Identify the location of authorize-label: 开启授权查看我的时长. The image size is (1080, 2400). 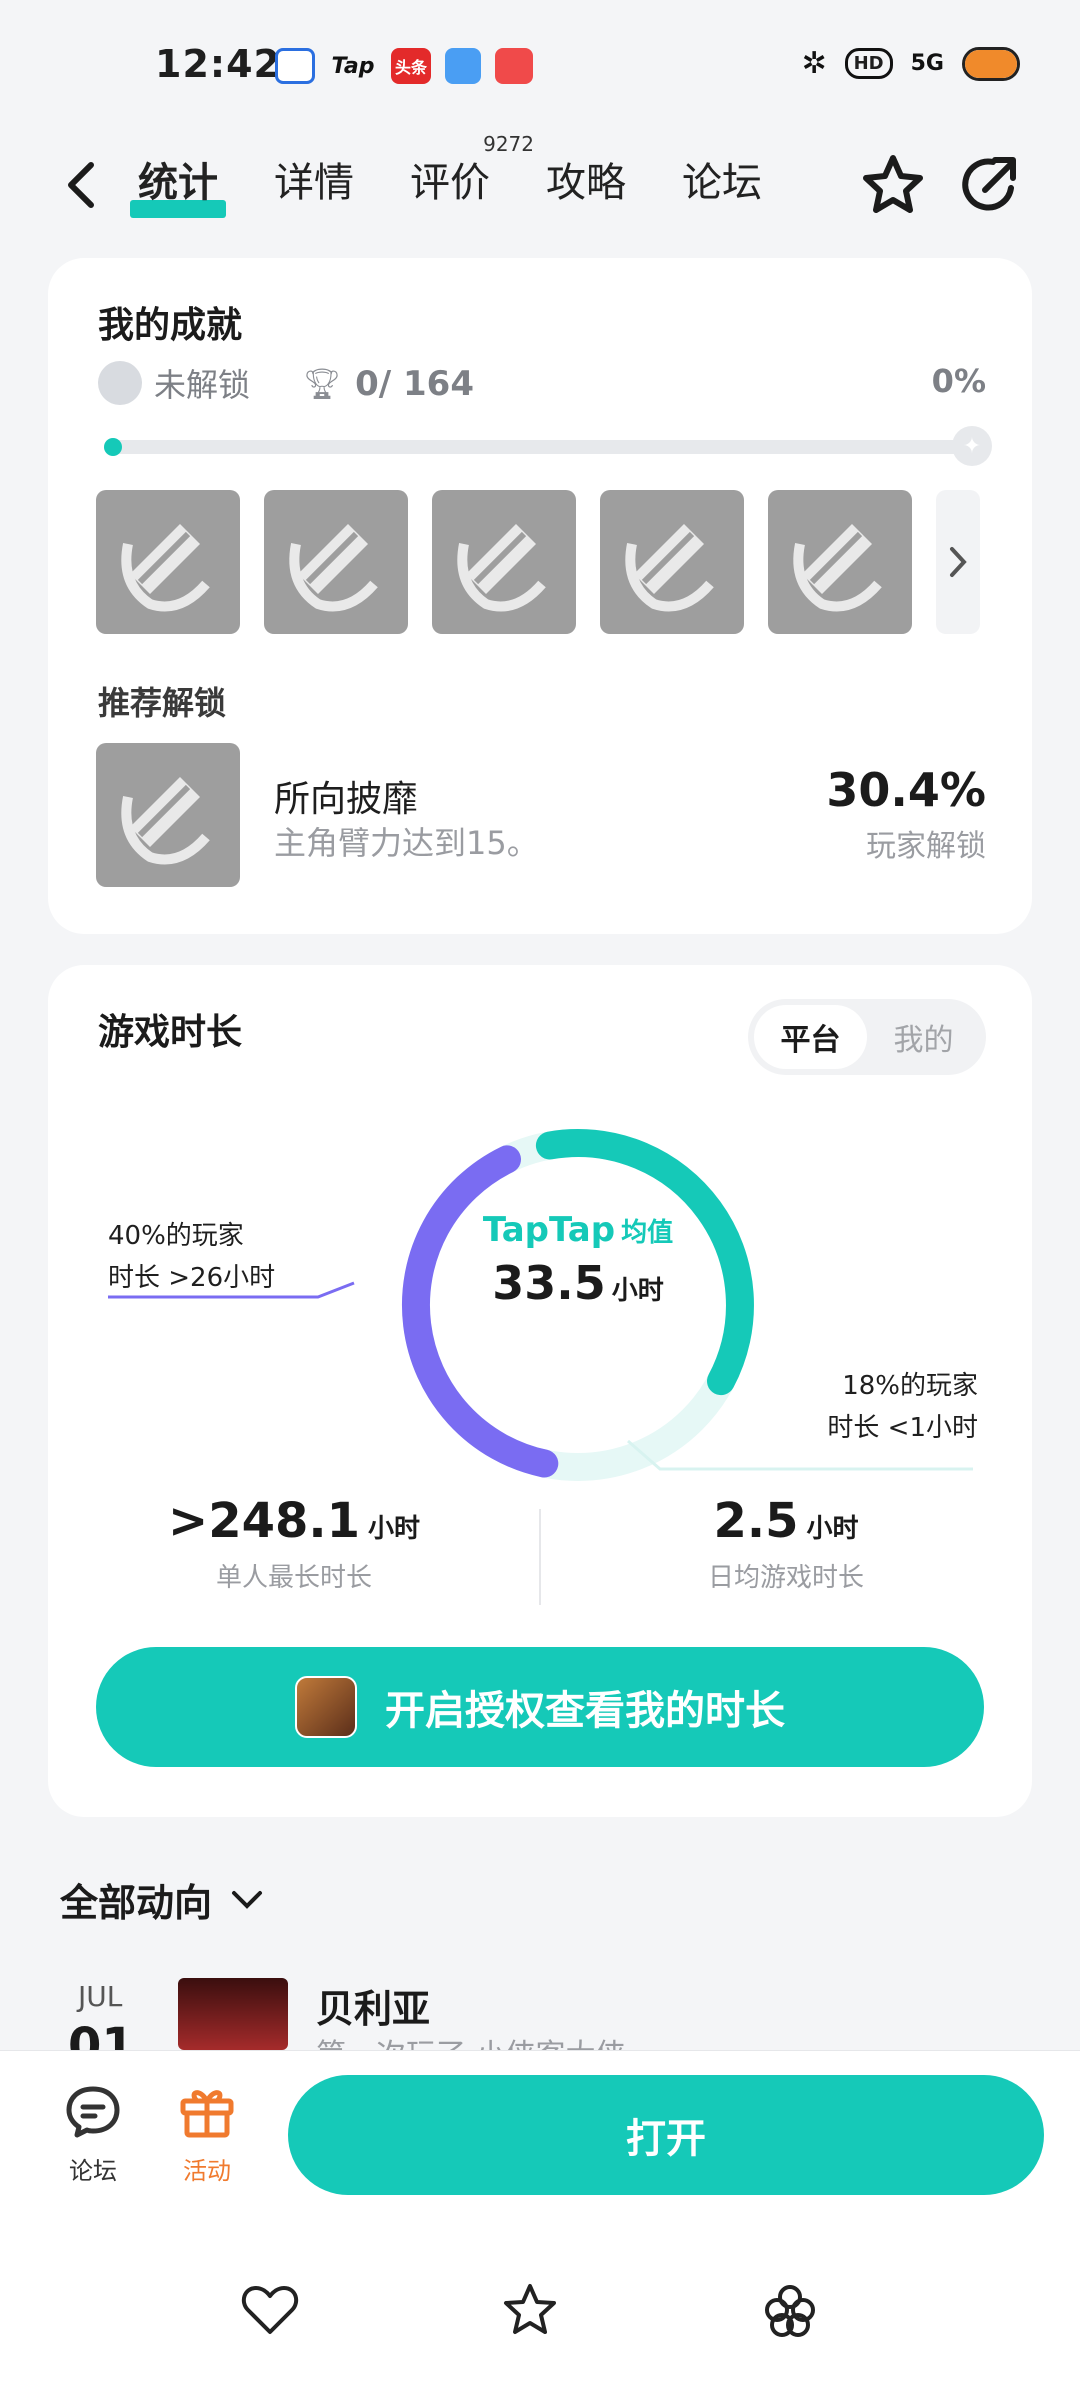
(585, 1711).